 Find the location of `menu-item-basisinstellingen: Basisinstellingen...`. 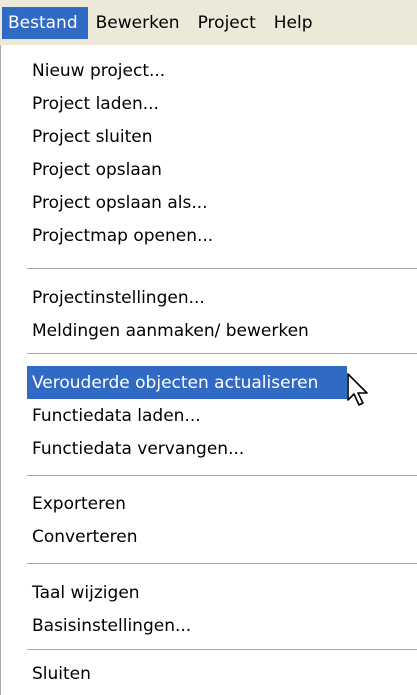

menu-item-basisinstellingen: Basisinstellingen... is located at coordinates (171, 625).